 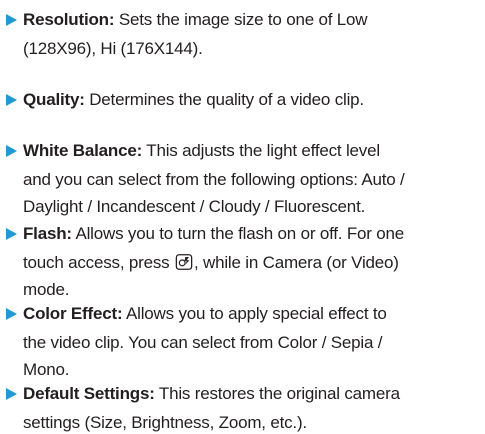 What do you see at coordinates (47, 233) in the screenshot?
I see `flash-term: Flash:` at bounding box center [47, 233].